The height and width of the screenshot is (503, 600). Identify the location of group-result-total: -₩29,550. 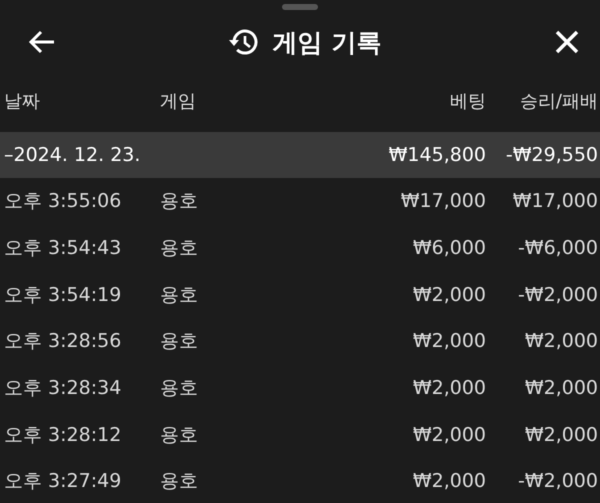
(551, 155).